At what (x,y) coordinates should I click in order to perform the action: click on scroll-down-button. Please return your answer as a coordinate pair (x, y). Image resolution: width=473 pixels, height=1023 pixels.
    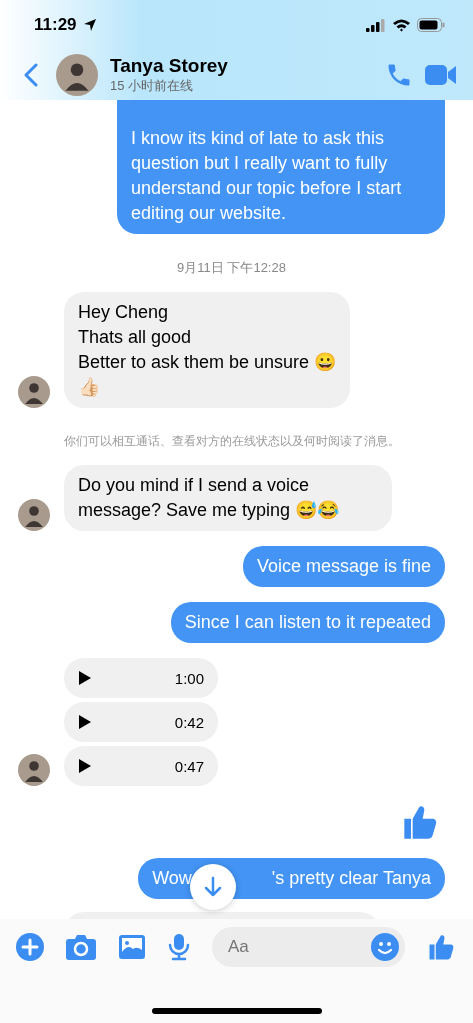
    Looking at the image, I should click on (213, 887).